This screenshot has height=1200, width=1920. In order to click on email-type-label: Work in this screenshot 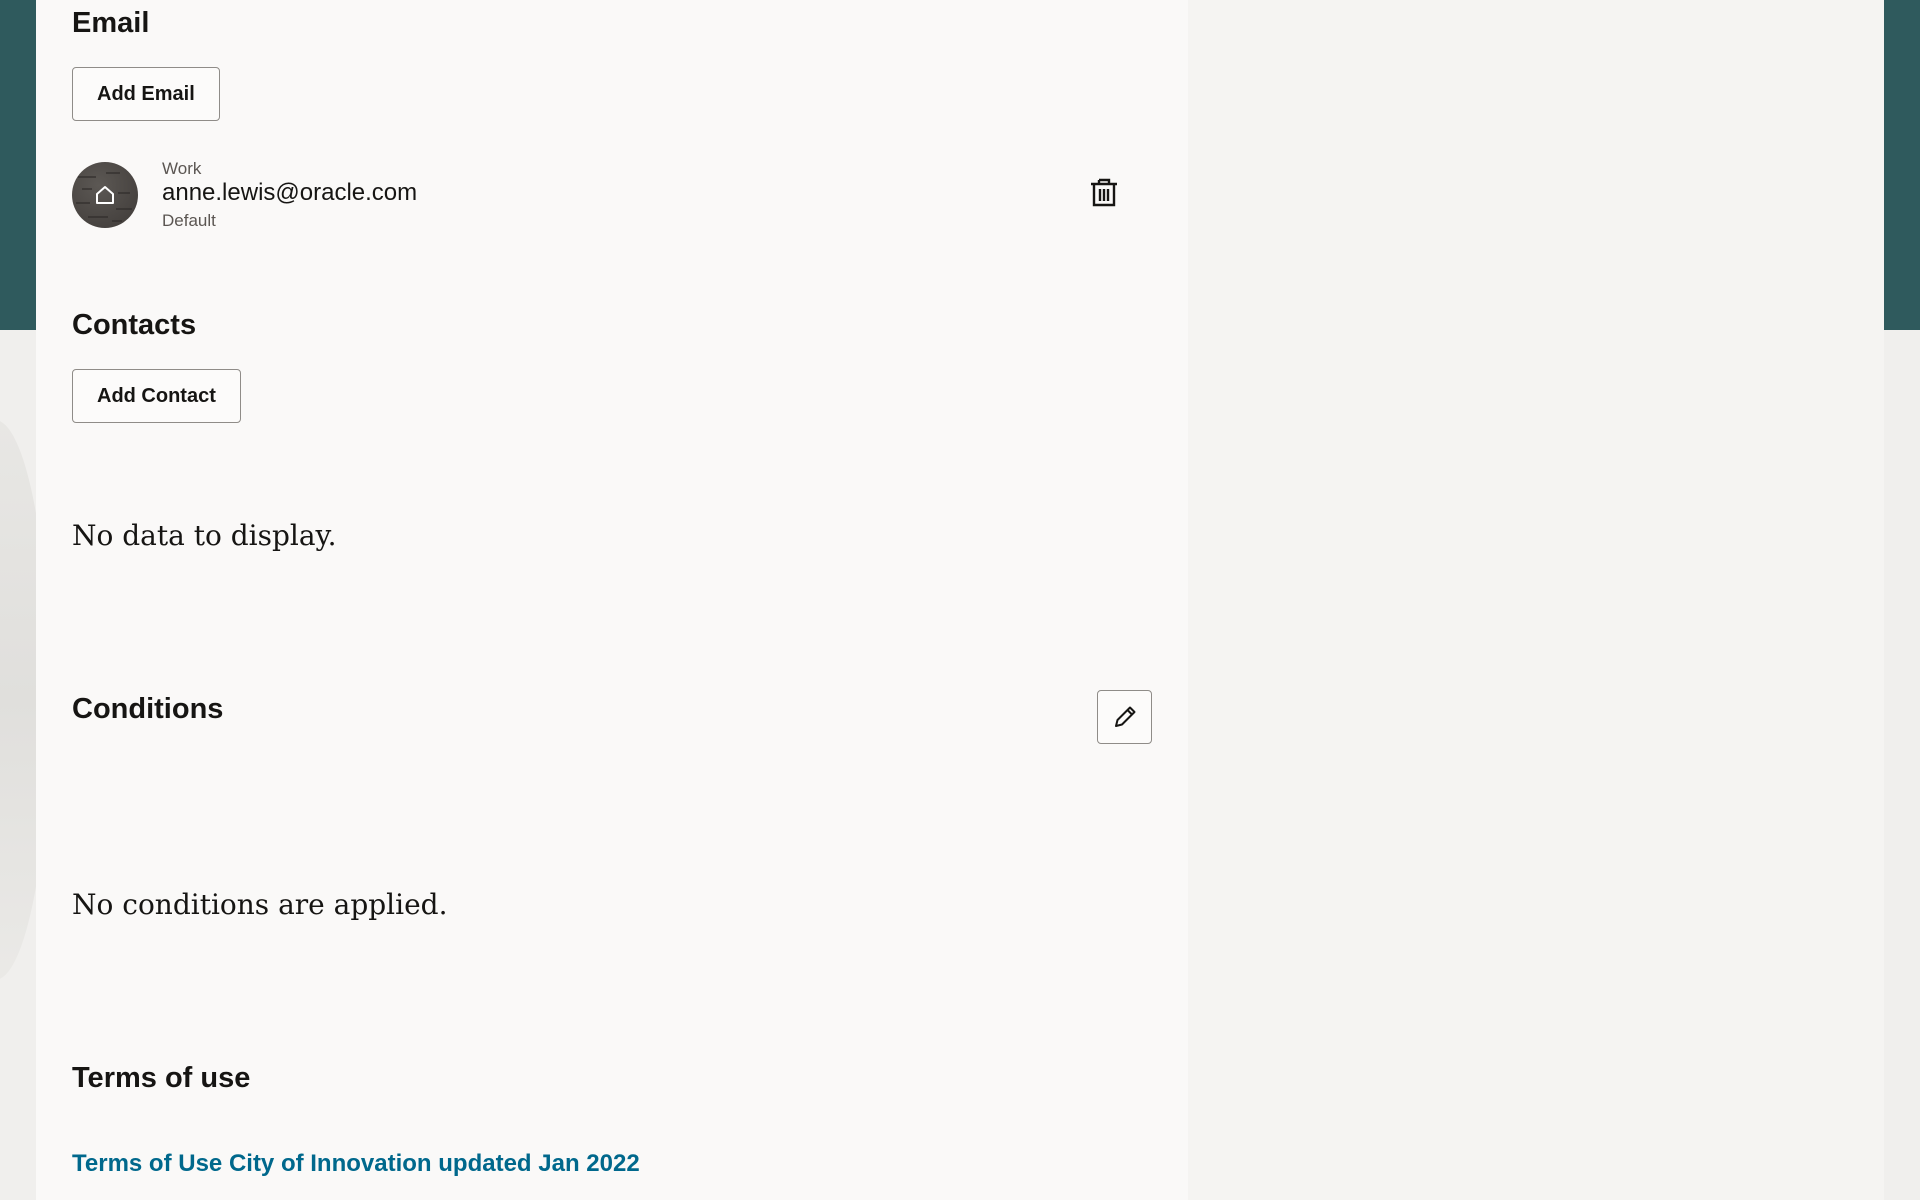, I will do `click(182, 168)`.